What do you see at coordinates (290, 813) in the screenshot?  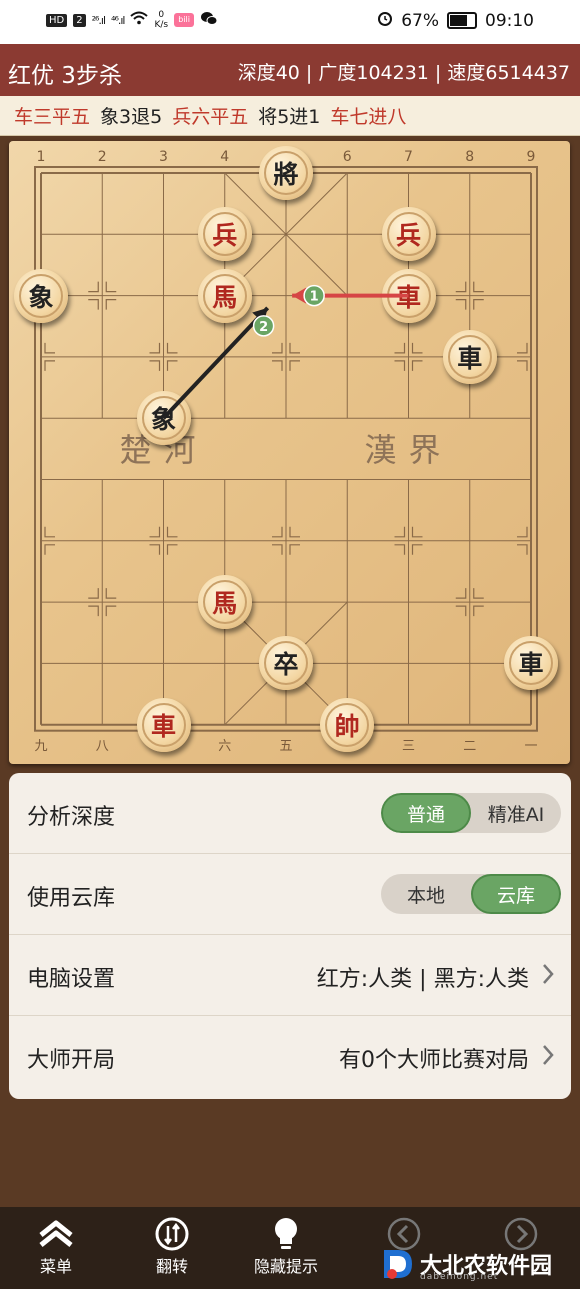 I see `depth-row: 分析深度 普通 精准AI` at bounding box center [290, 813].